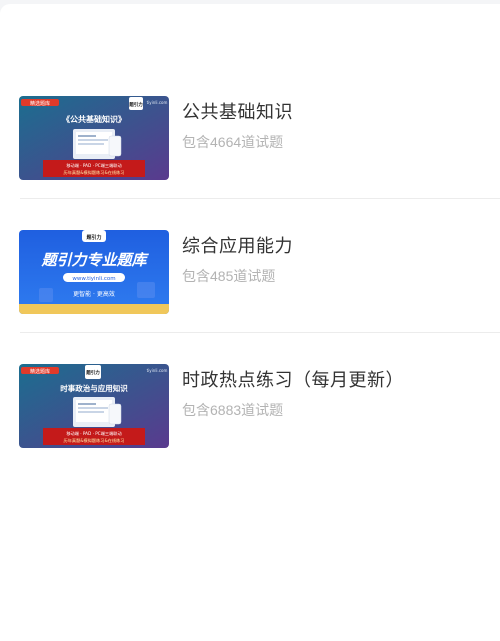 Image resolution: width=500 pixels, height=641 pixels. Describe the element at coordinates (233, 410) in the screenshot. I see `item-question-count: 包含6883道试题` at that location.